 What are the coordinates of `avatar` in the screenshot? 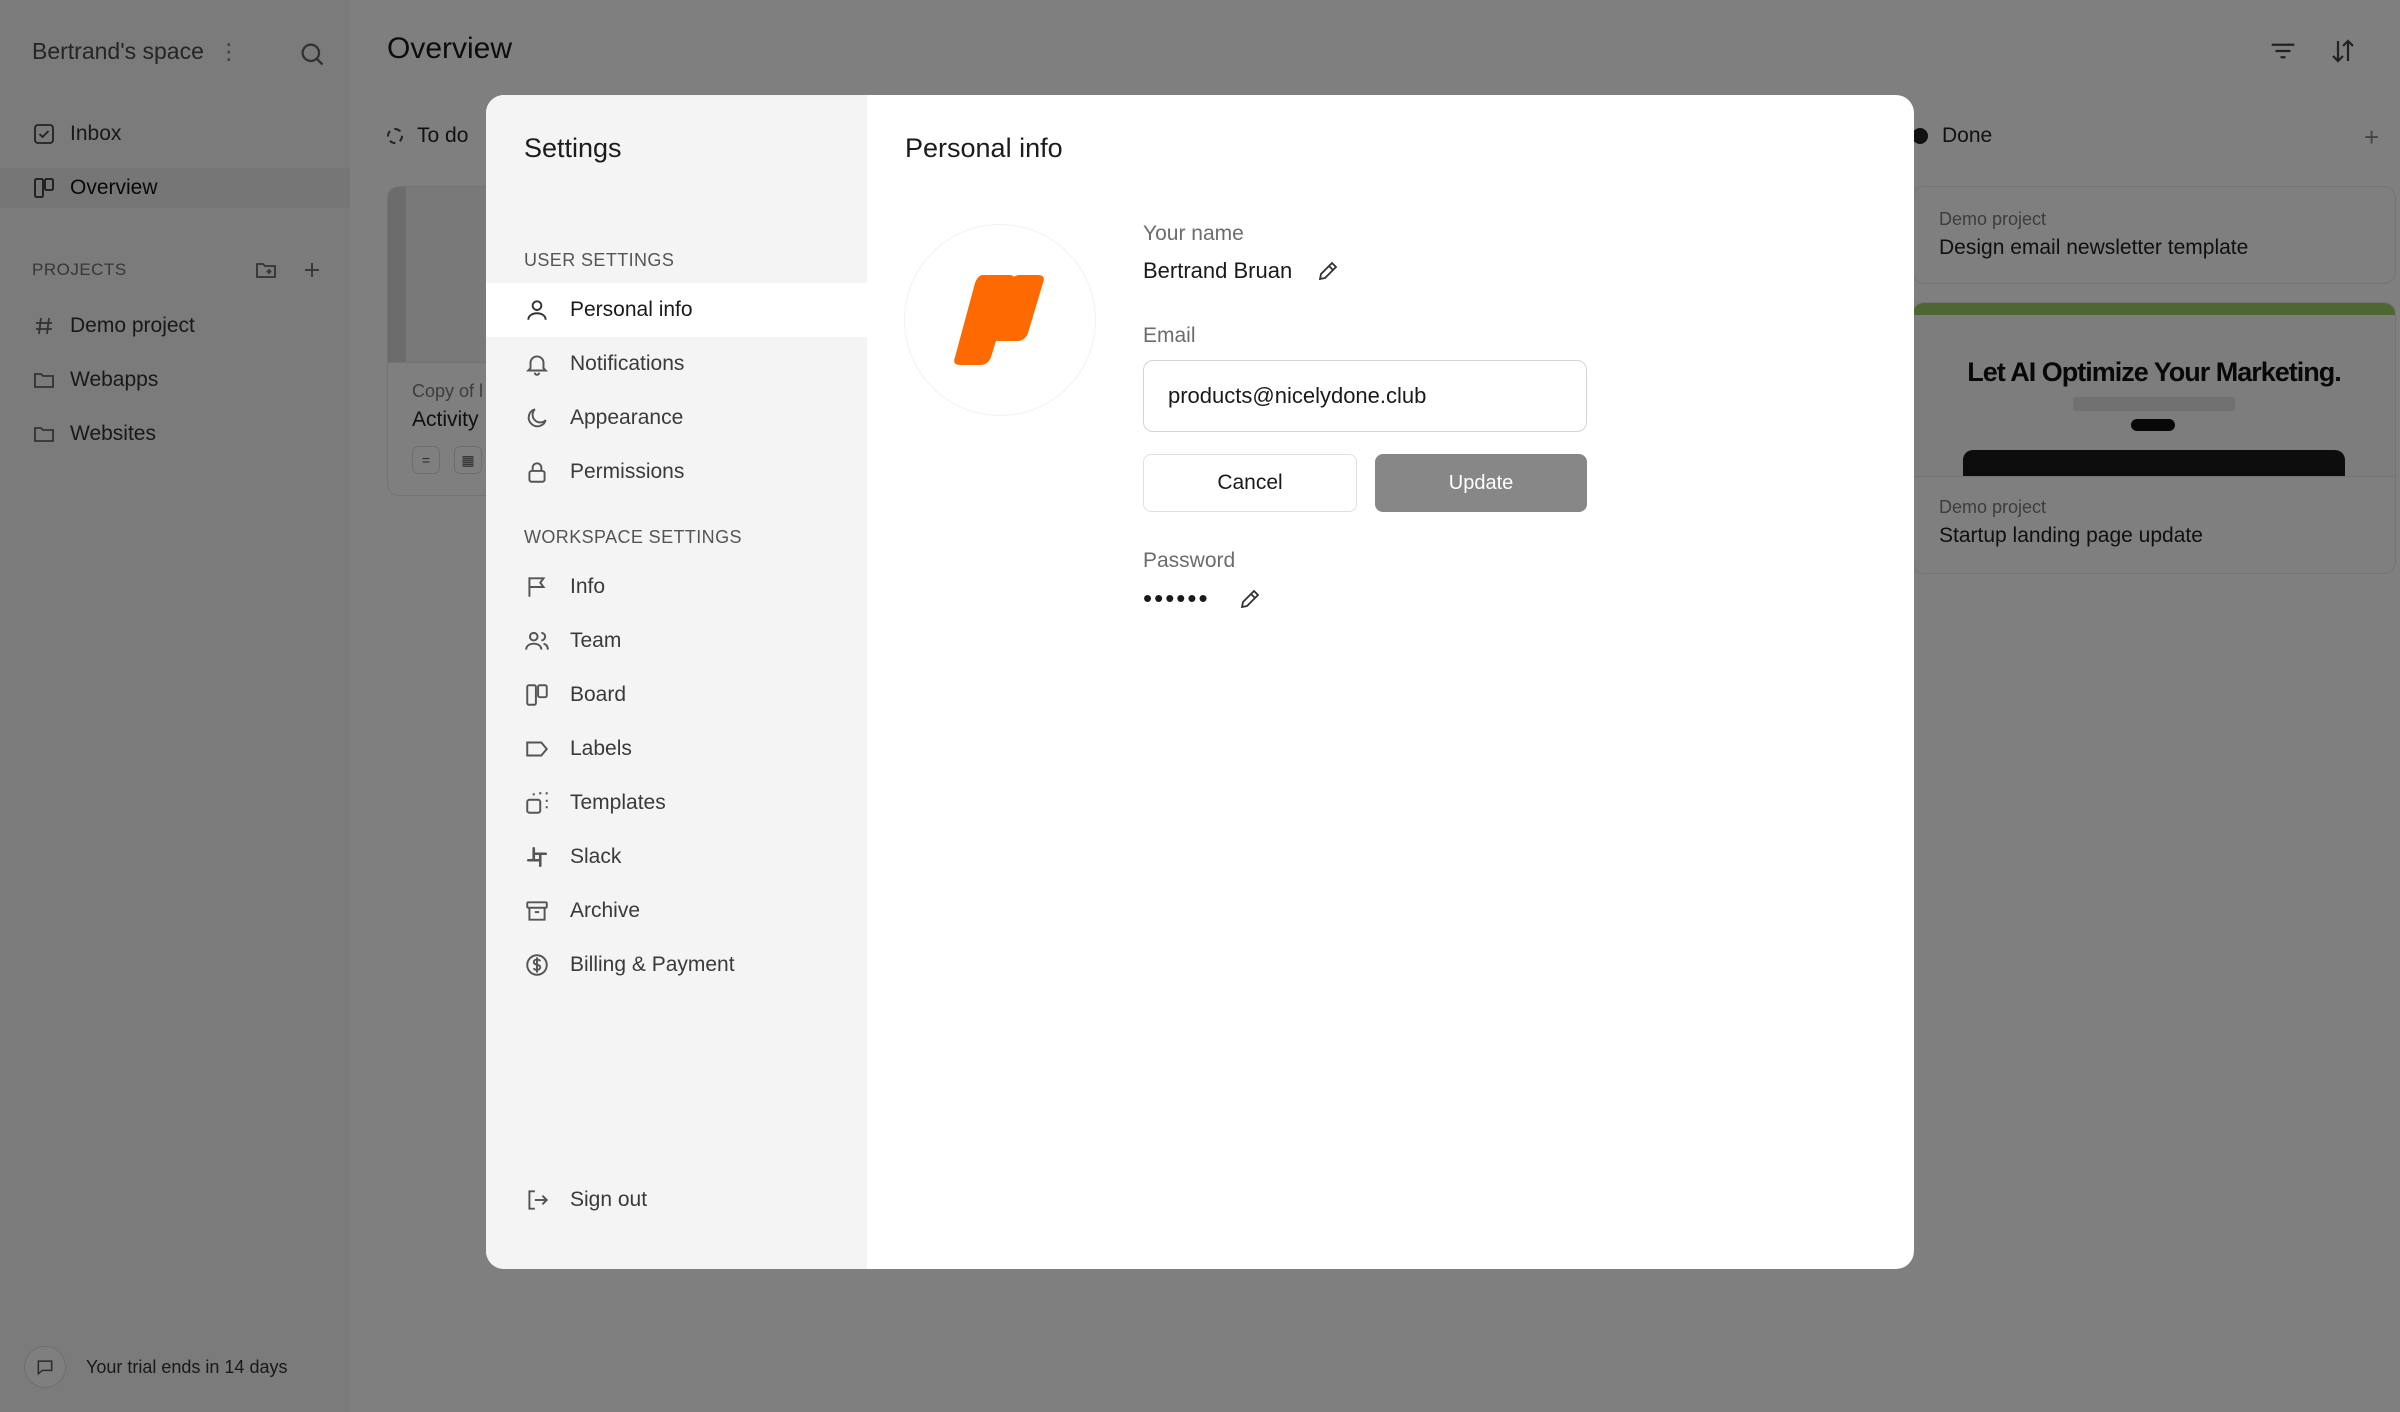 It's located at (1000, 320).